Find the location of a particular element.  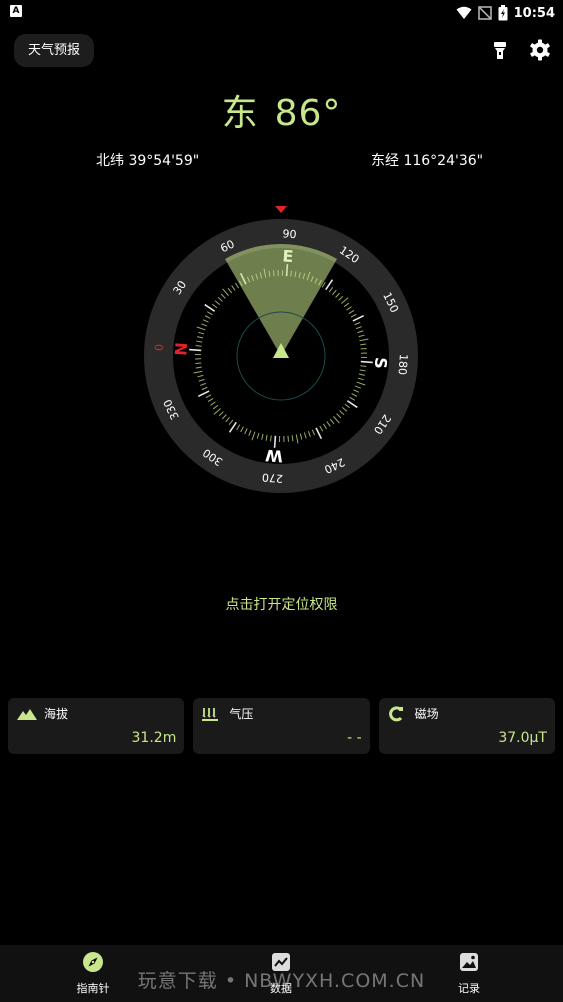

heading-direction: 东 is located at coordinates (240, 113).